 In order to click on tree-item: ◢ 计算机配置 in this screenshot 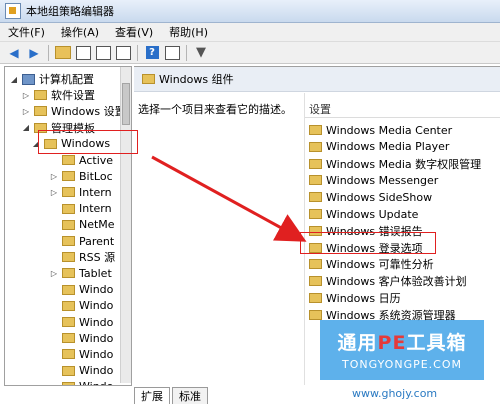, I will do `click(51, 79)`.